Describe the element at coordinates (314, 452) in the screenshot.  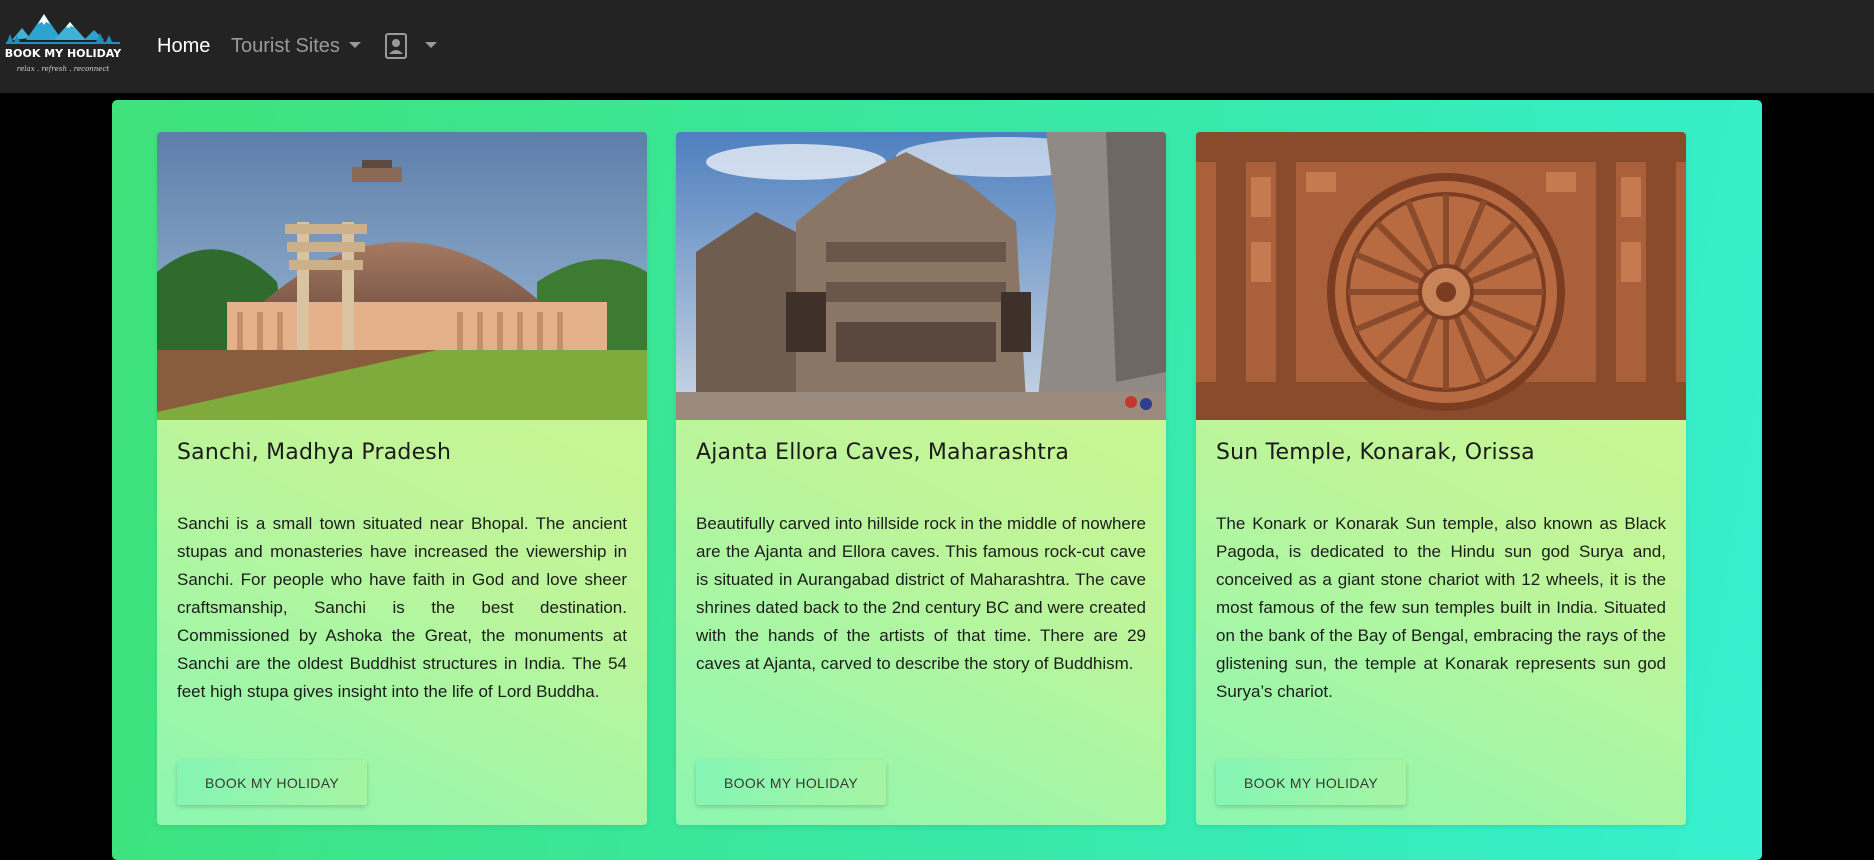
I see `card-title: Sanchi, Madhya Pradesh` at that location.